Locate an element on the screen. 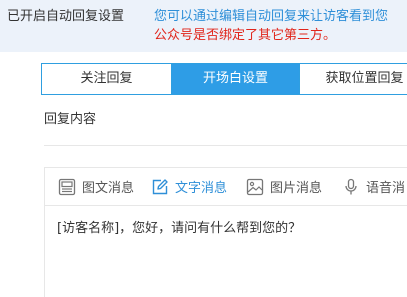 The image size is (407, 297). microphone-icon is located at coordinates (351, 187).